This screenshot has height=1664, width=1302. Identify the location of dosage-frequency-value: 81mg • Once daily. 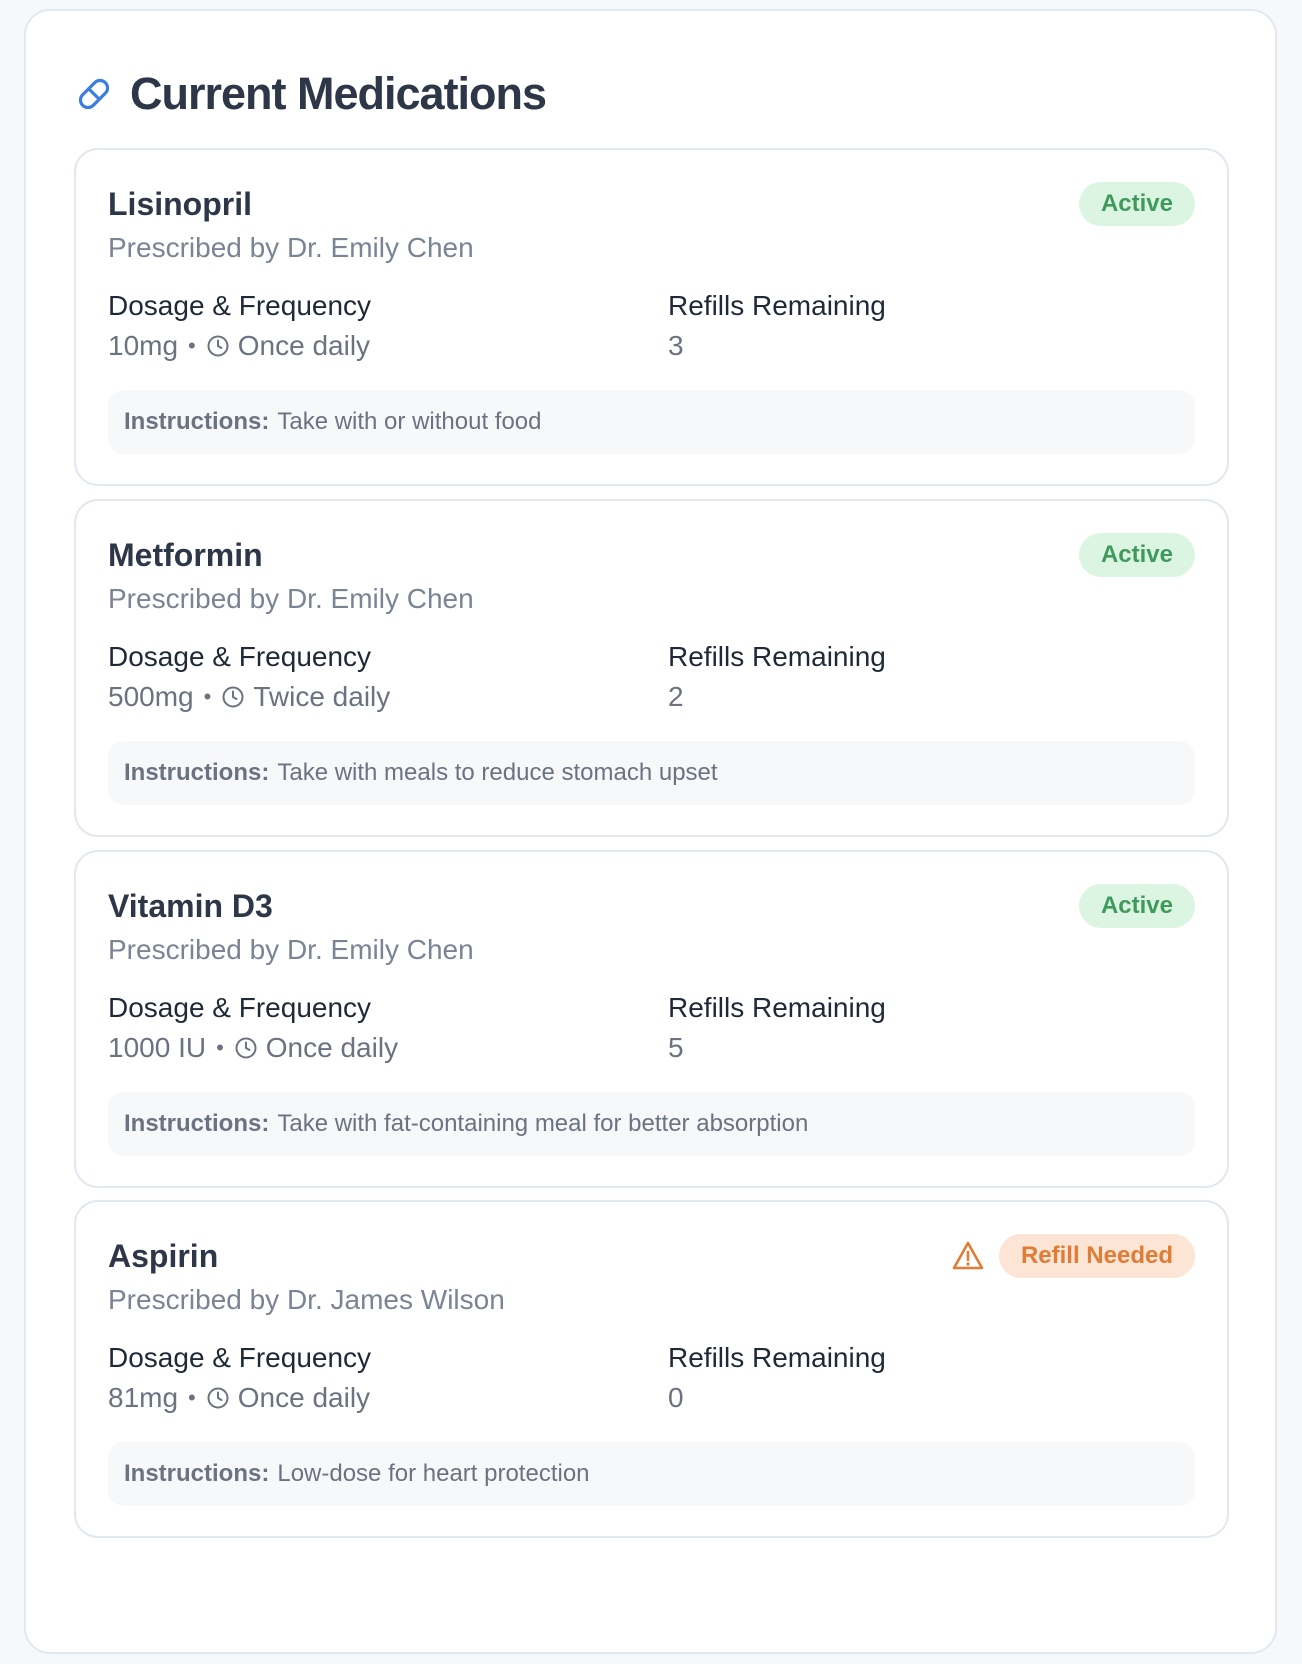
(239, 1398).